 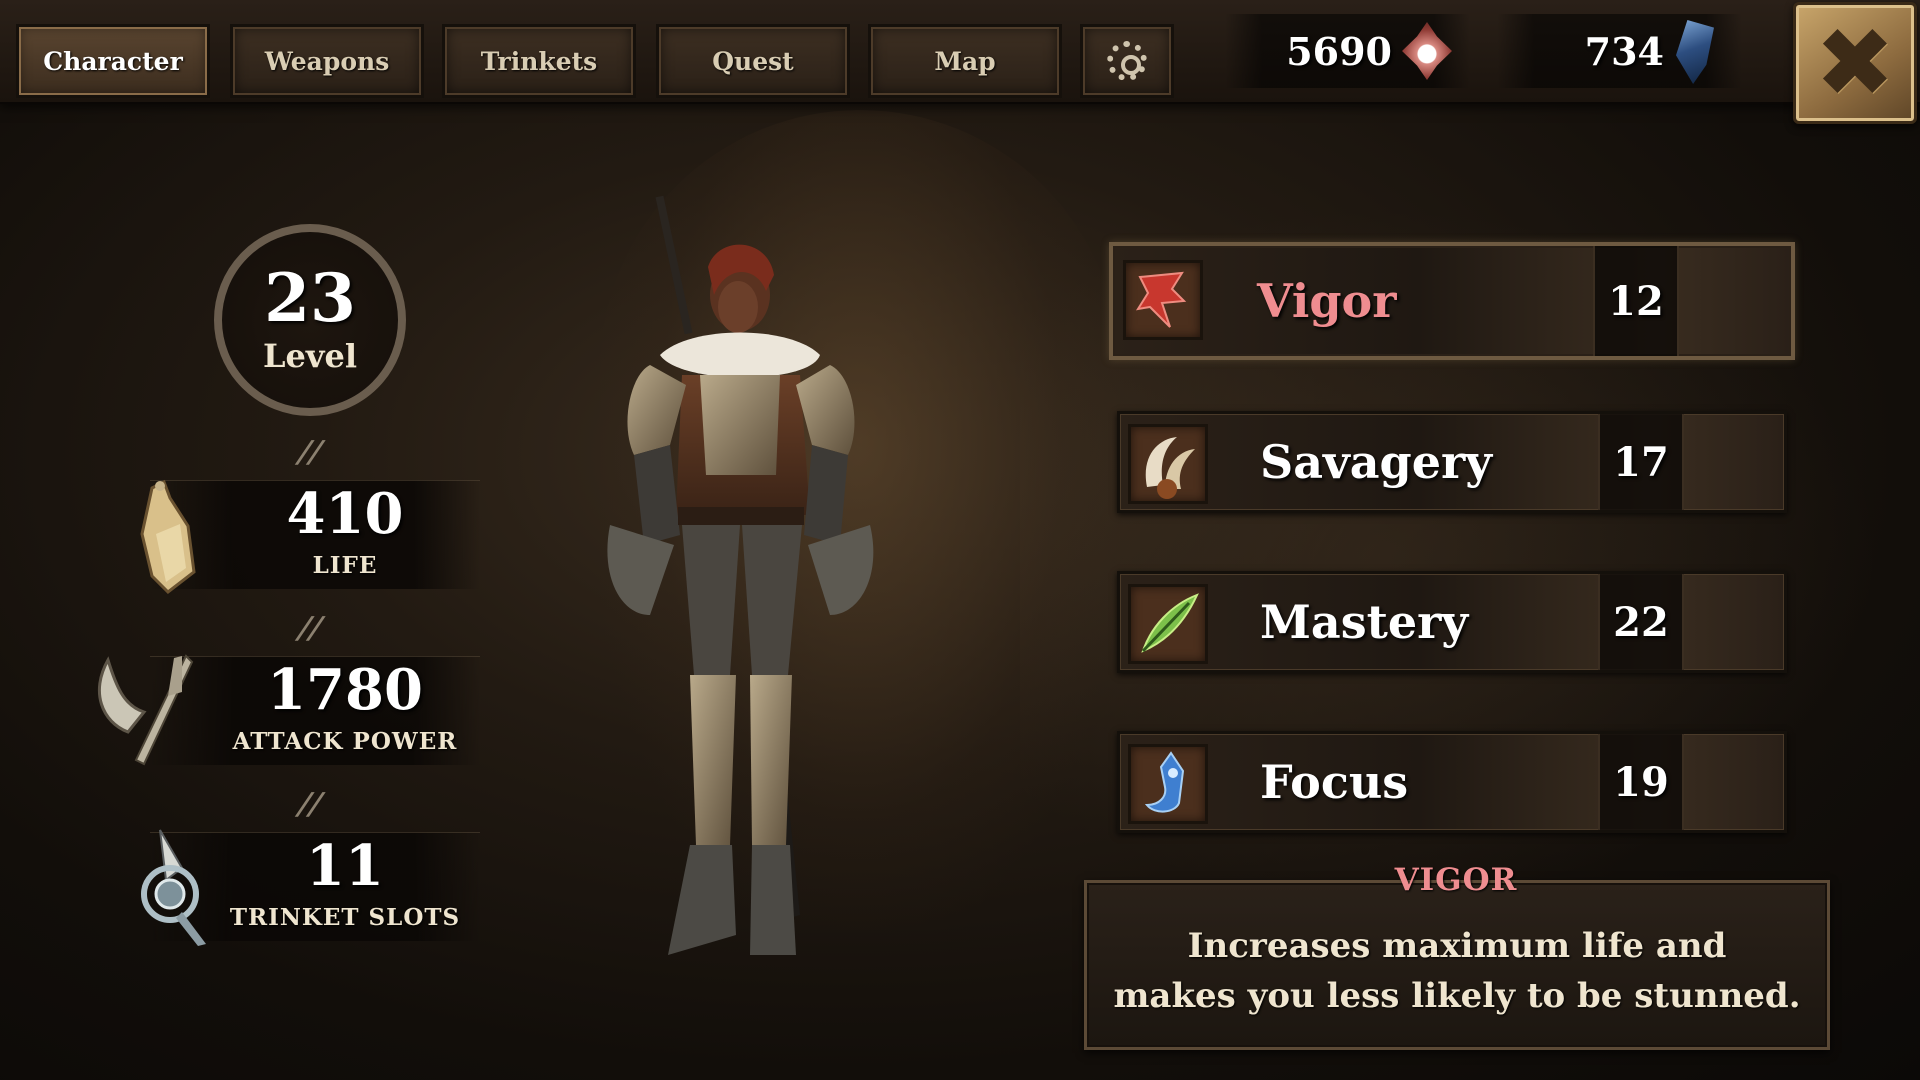 I want to click on stat-attack-power: 1780 ATTACK POWER, so click(x=288, y=709).